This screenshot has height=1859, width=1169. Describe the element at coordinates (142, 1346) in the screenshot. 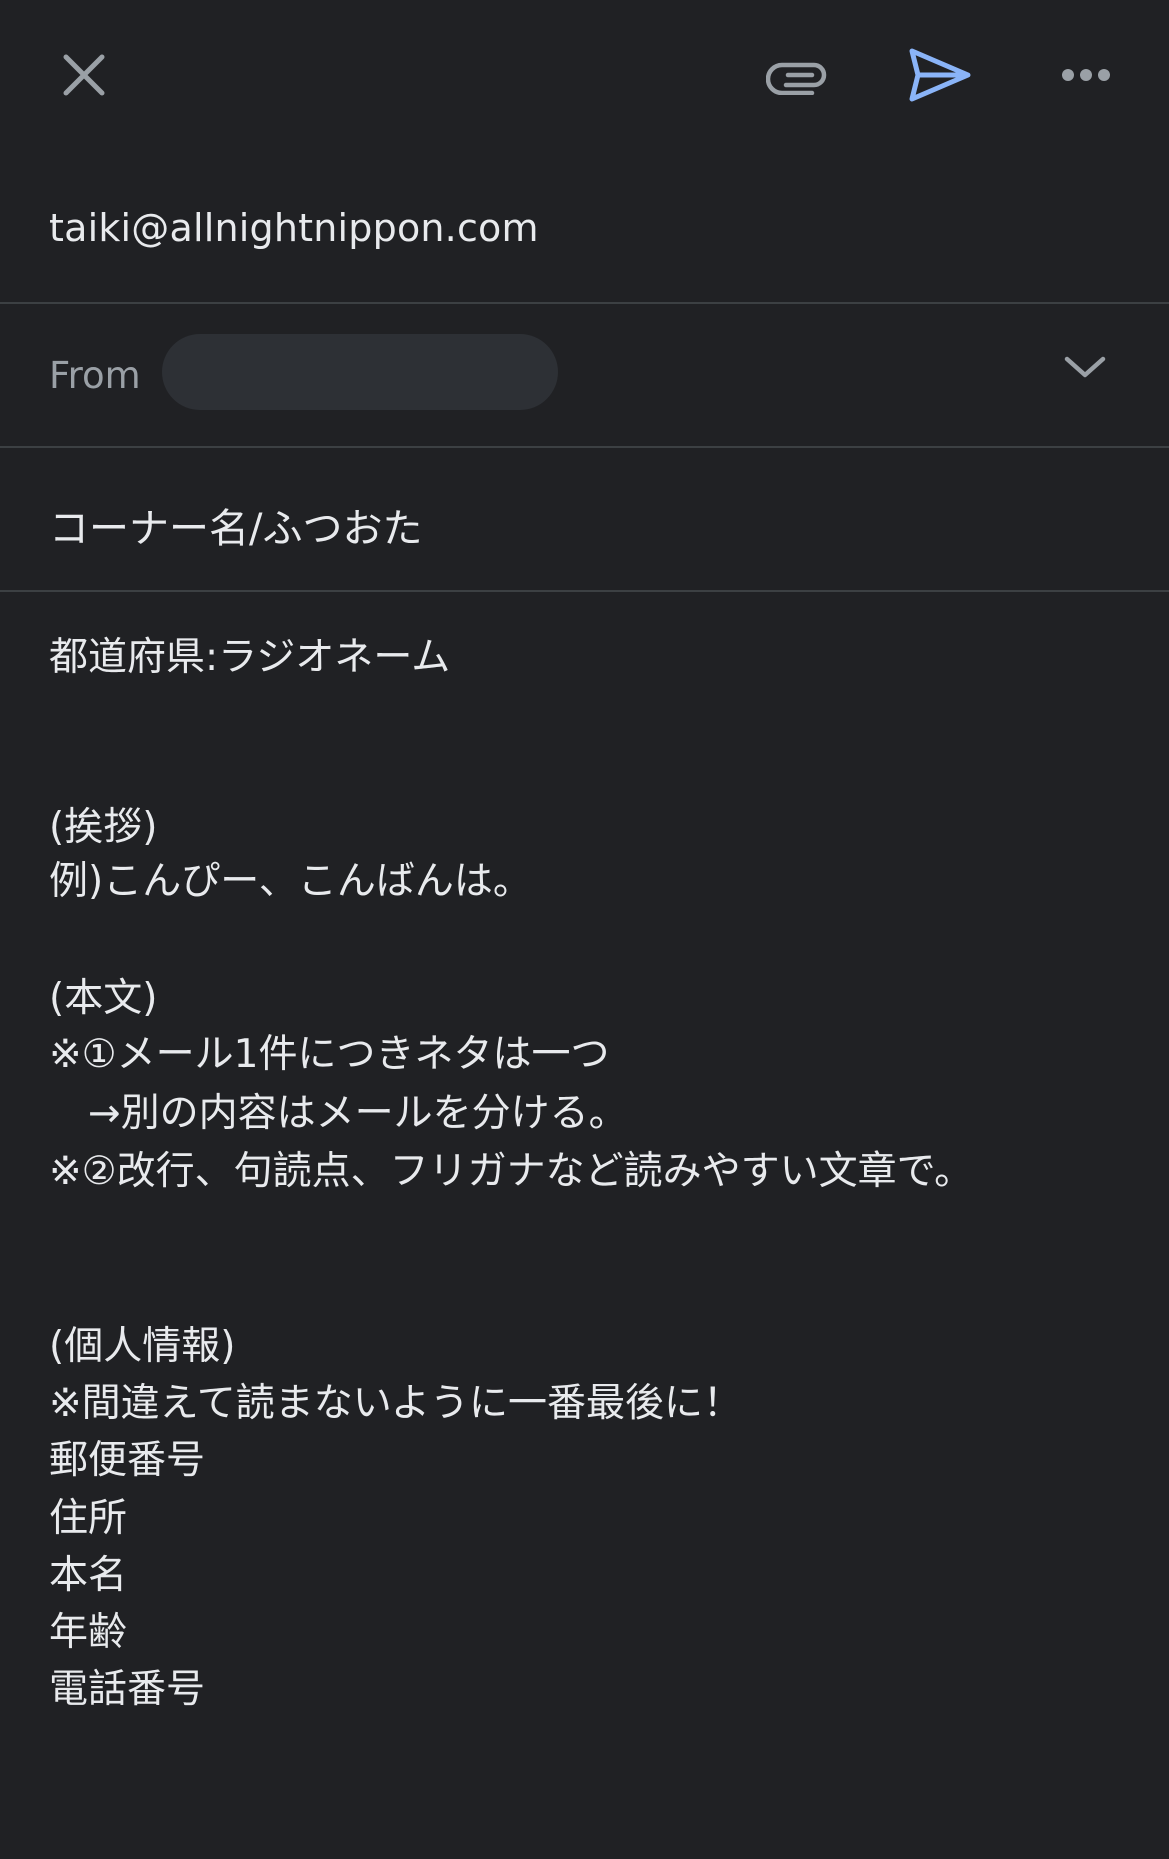

I see `body-line: (個人情報)` at that location.